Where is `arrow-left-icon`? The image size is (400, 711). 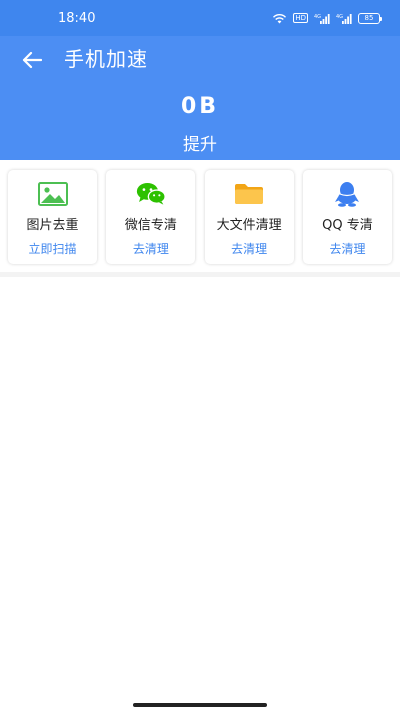
arrow-left-icon is located at coordinates (32, 60).